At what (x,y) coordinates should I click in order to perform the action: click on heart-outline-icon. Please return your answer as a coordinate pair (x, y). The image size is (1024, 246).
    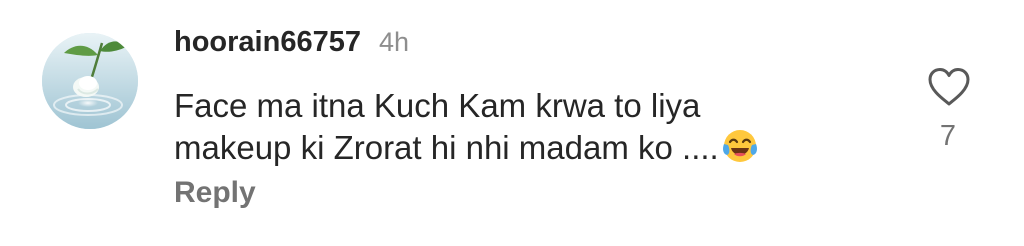
    Looking at the image, I should click on (949, 87).